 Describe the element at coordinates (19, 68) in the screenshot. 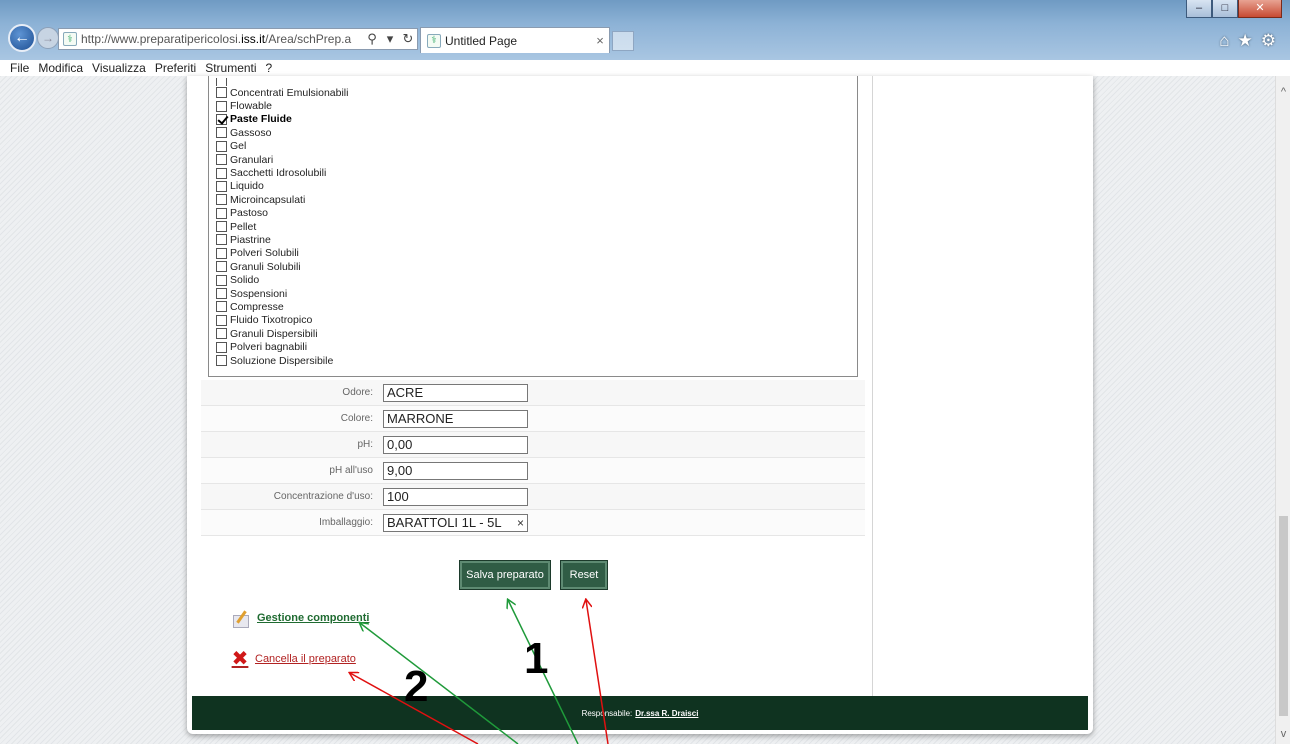

I see `menu-file: File` at that location.